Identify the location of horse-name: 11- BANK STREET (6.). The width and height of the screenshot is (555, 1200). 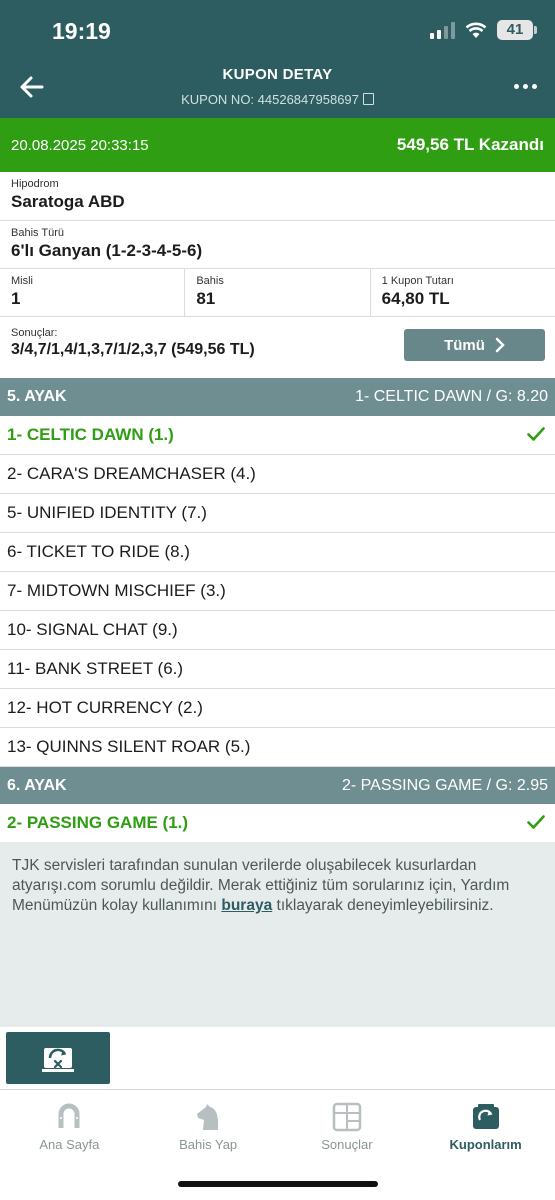
(95, 668).